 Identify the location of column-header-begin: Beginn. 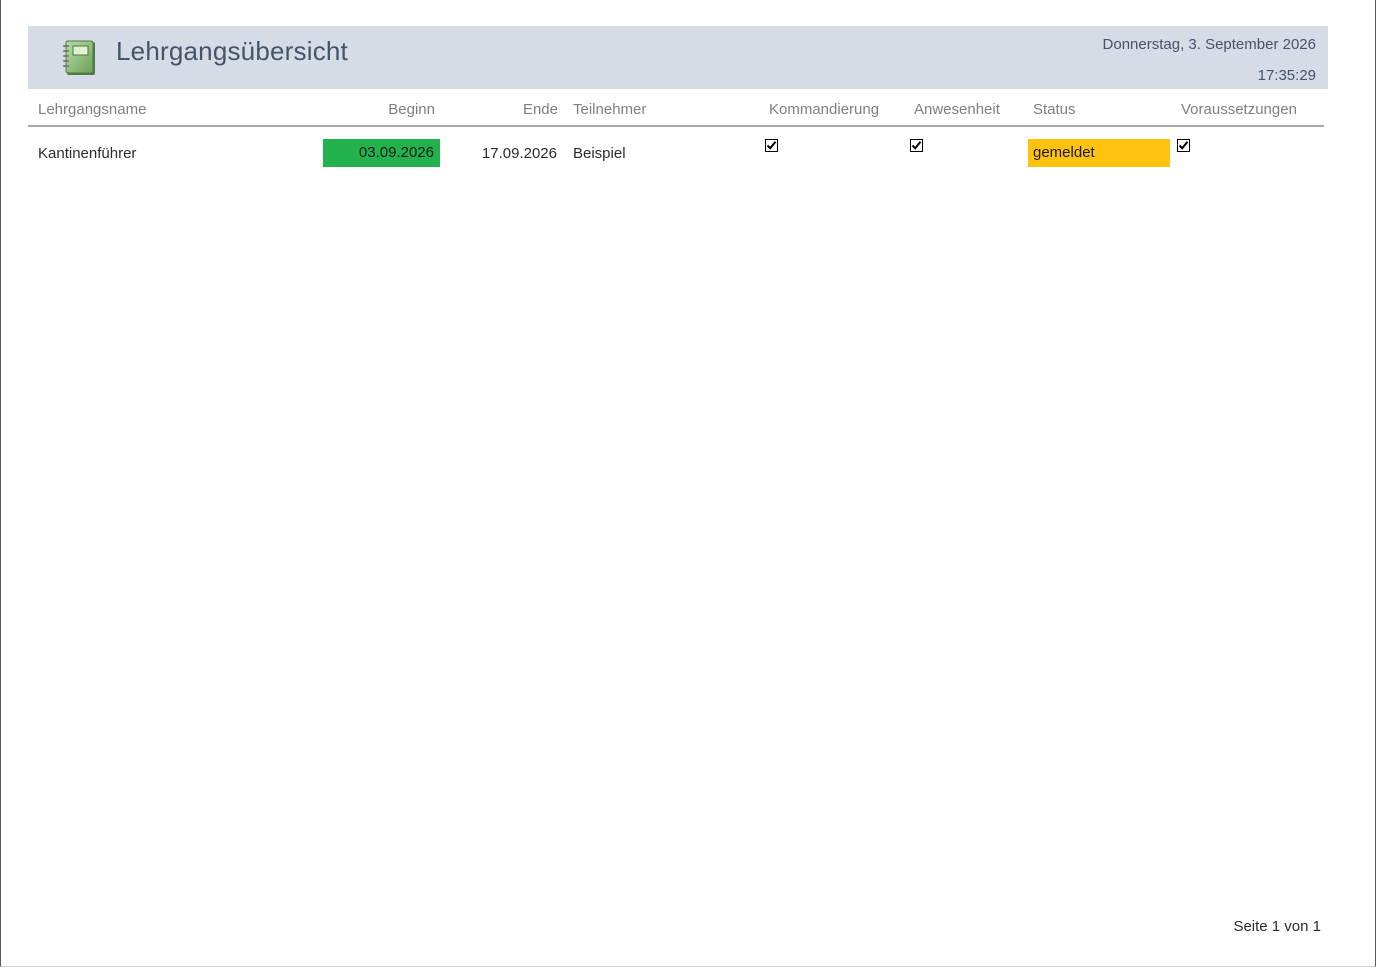
(411, 109).